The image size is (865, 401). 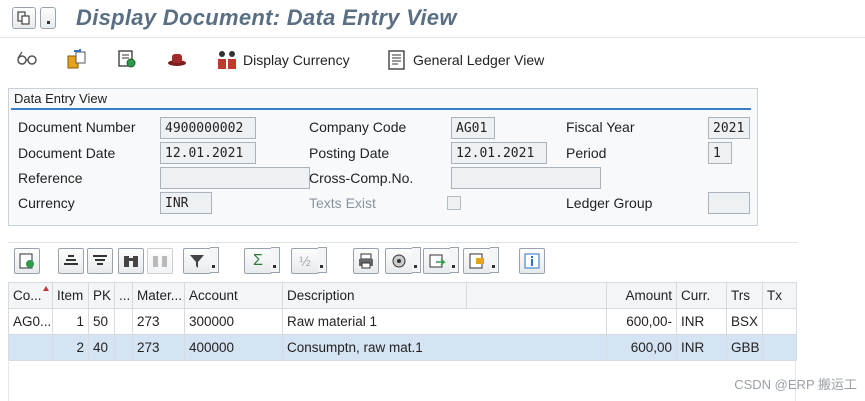 What do you see at coordinates (729, 203) in the screenshot?
I see `ledger-group-field` at bounding box center [729, 203].